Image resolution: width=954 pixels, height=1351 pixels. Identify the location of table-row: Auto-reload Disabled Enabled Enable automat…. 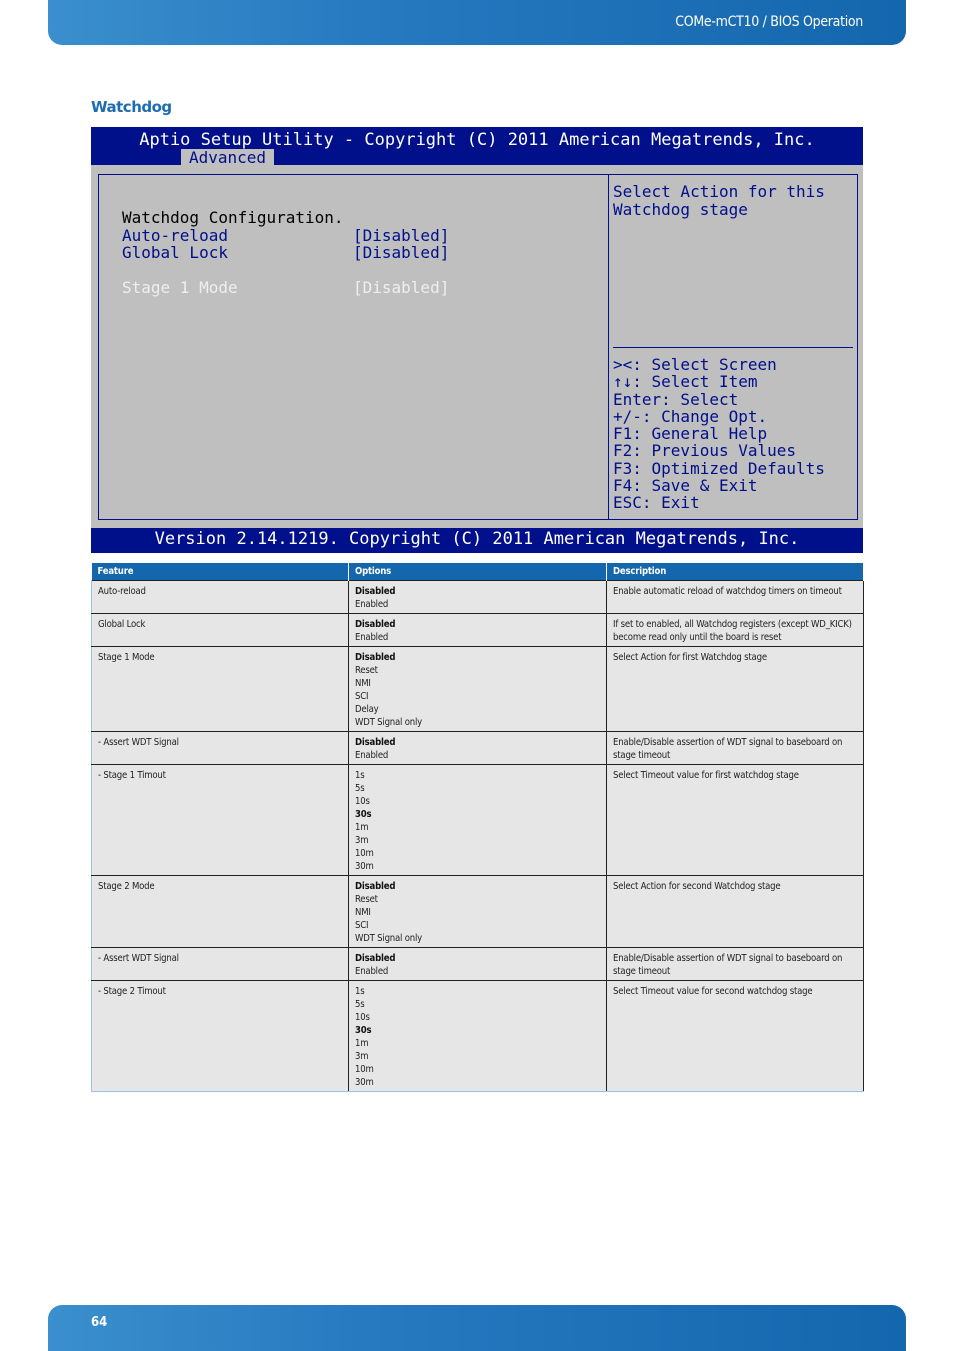
(477, 597).